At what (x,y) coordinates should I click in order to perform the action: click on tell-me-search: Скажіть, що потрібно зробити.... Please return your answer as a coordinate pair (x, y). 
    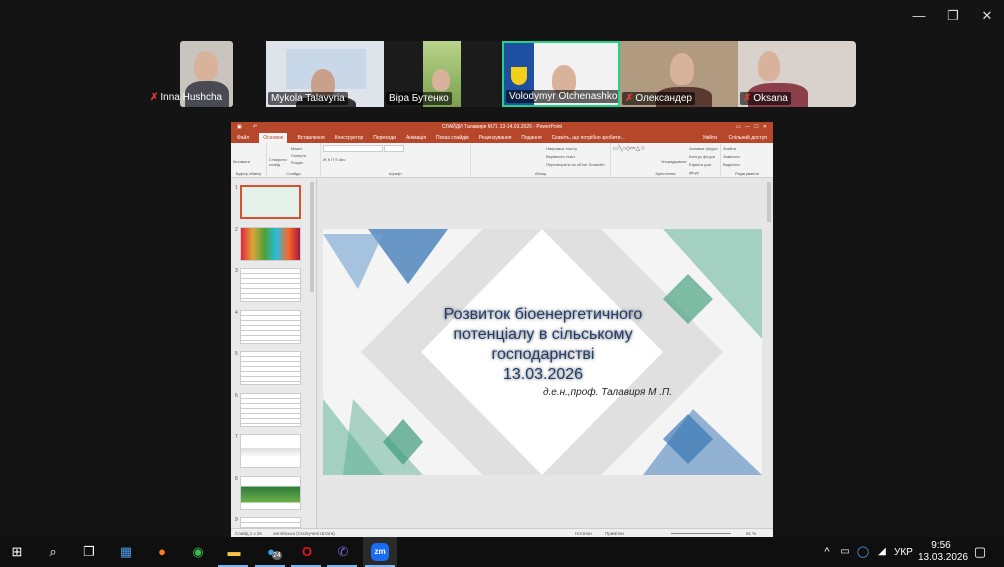
    Looking at the image, I should click on (588, 138).